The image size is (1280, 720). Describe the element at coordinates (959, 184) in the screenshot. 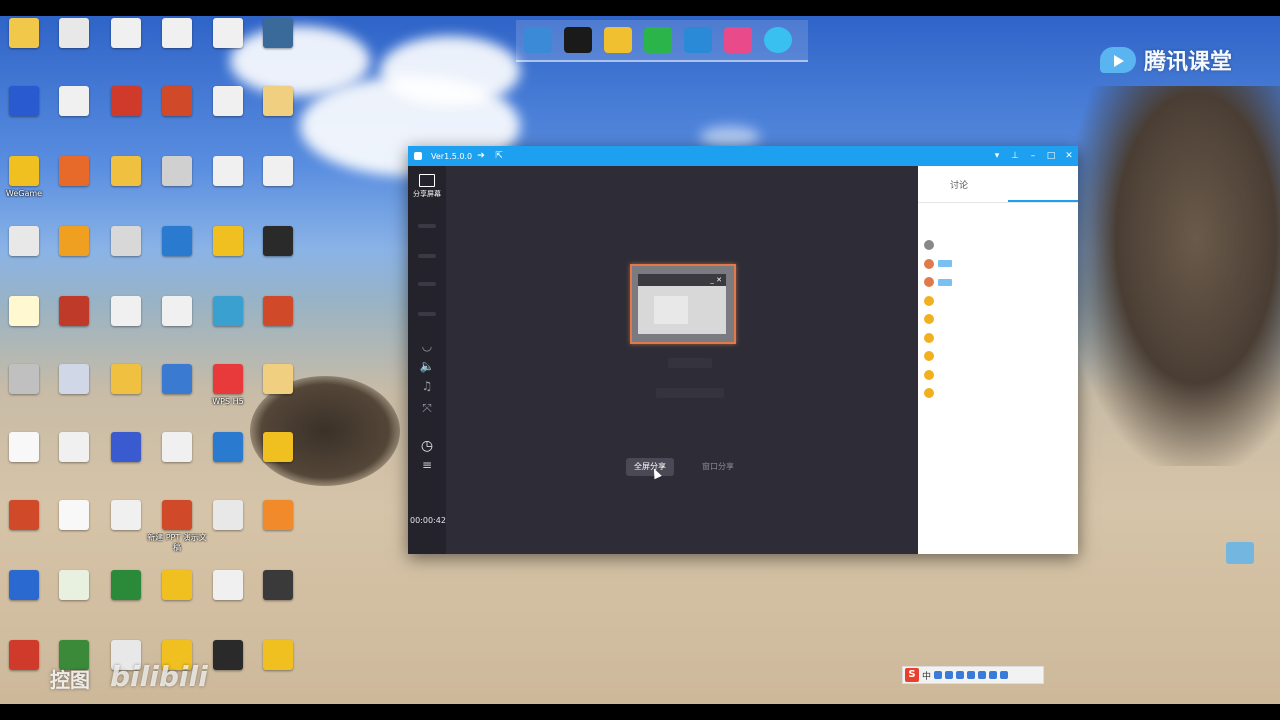

I see `tab-discussion: 讨论` at that location.